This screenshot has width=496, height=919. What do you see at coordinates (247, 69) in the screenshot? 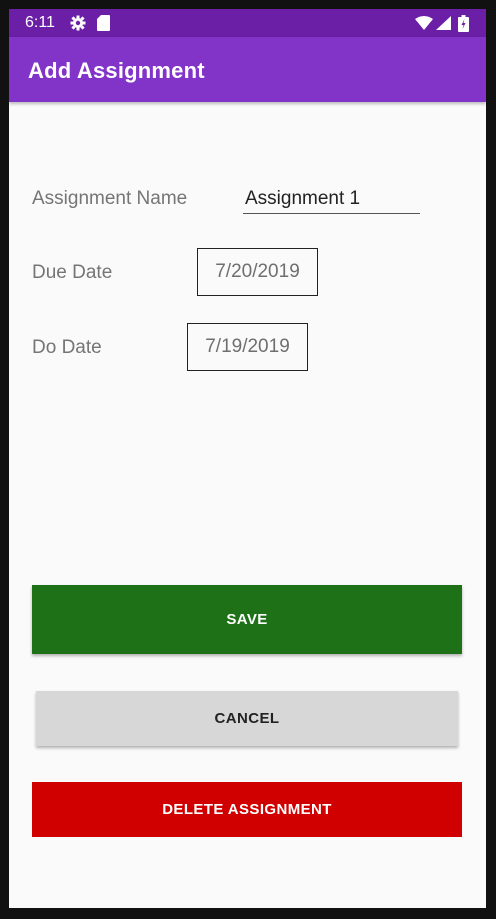
I see `app-bar: Add Assignment` at bounding box center [247, 69].